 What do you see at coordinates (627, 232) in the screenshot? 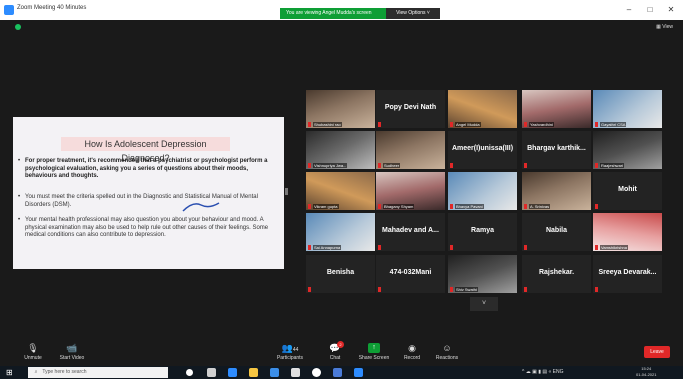
I see `participant-tile: Vamshikrishna` at bounding box center [627, 232].